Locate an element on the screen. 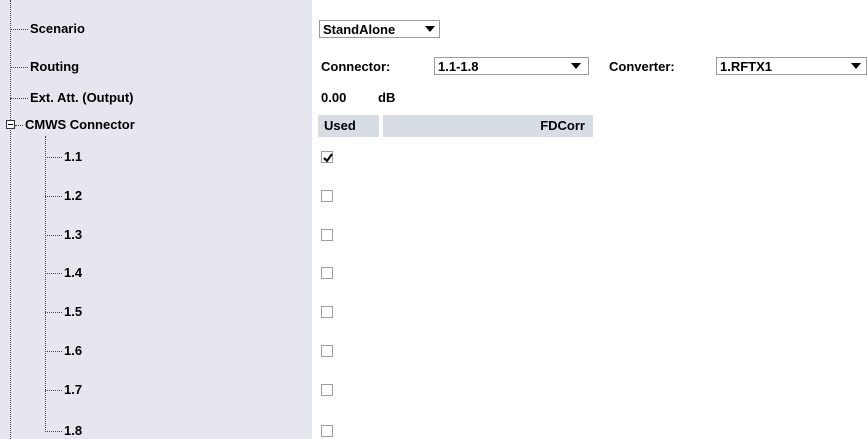  converter-value: 1.RFTX1 is located at coordinates (746, 66).